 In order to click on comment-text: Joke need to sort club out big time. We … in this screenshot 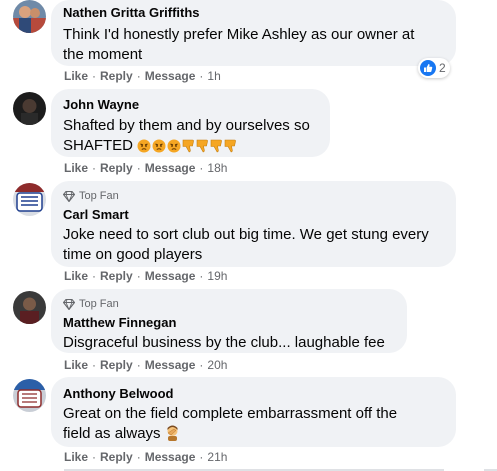, I will do `click(253, 244)`.